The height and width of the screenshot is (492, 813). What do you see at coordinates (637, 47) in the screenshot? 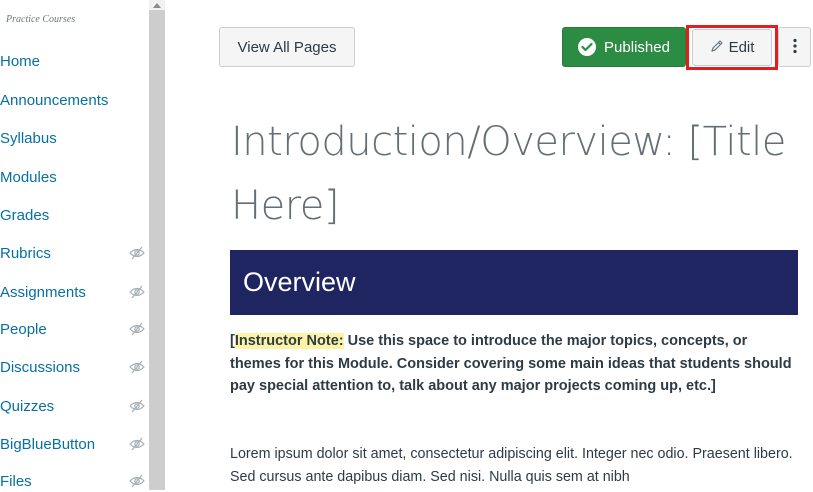
I see `published-label: Published` at bounding box center [637, 47].